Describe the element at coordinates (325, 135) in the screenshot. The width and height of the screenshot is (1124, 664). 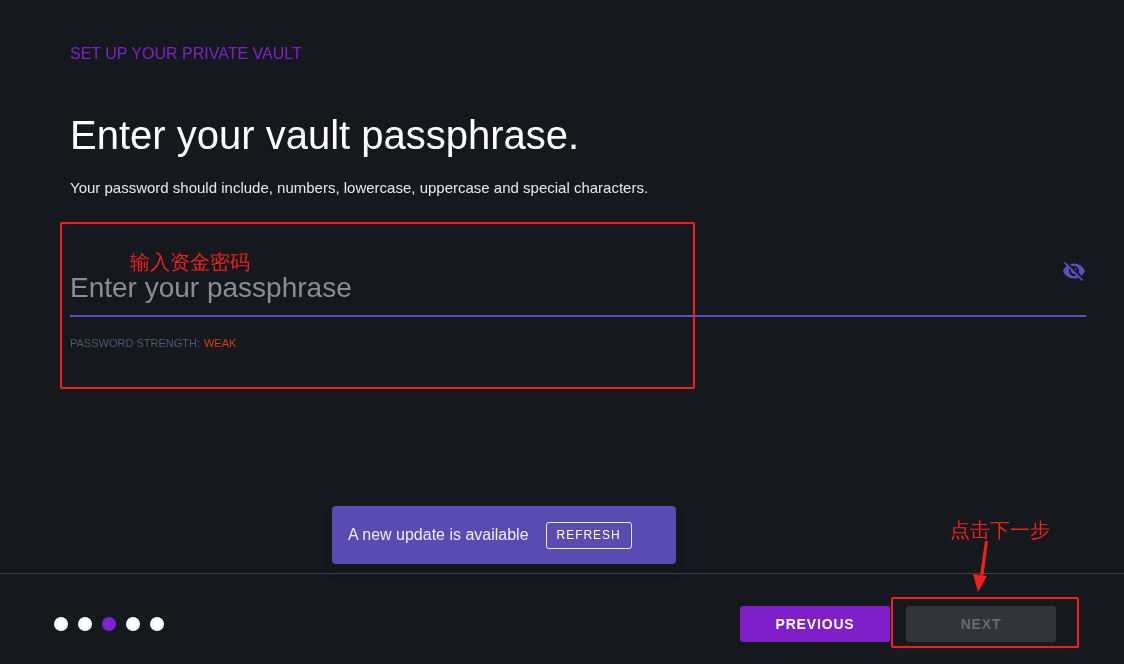
I see `page-title: Enter your vault passphrase.` at that location.